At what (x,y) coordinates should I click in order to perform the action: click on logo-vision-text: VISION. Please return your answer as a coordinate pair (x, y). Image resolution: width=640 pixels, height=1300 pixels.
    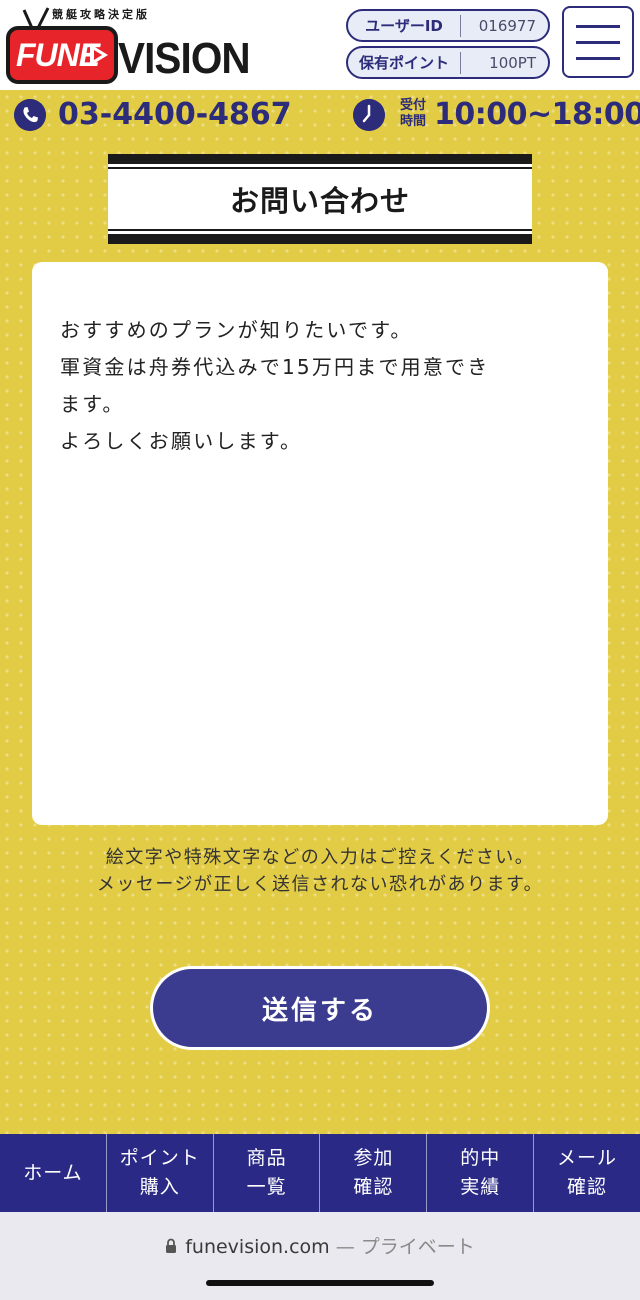
    Looking at the image, I should click on (184, 58).